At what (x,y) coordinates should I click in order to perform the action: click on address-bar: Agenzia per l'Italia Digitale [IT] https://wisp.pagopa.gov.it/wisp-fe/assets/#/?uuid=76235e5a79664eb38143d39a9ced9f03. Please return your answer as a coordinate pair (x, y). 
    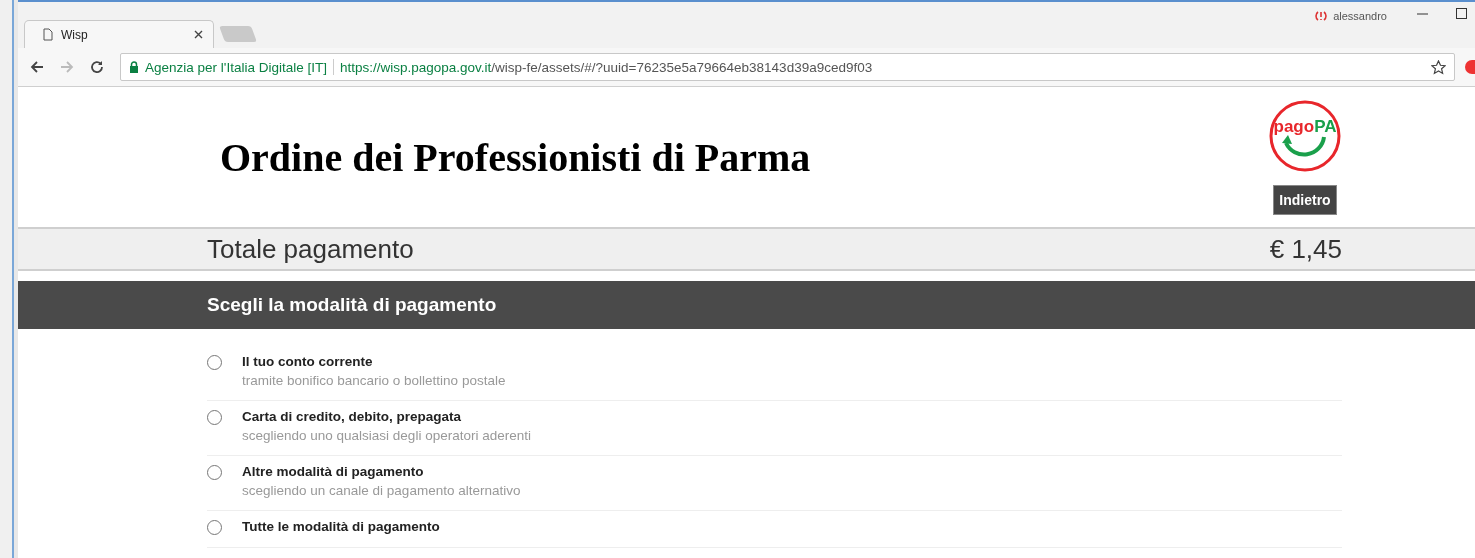
    Looking at the image, I should click on (787, 67).